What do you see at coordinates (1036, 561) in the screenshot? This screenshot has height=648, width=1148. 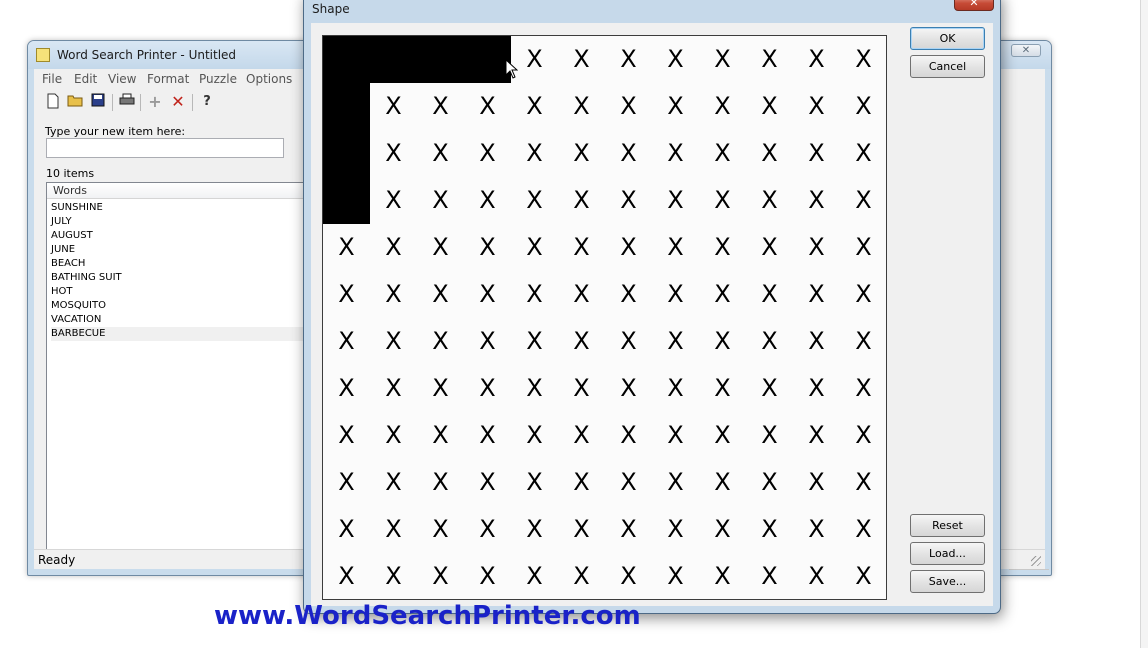 I see `resize-grip-icon` at bounding box center [1036, 561].